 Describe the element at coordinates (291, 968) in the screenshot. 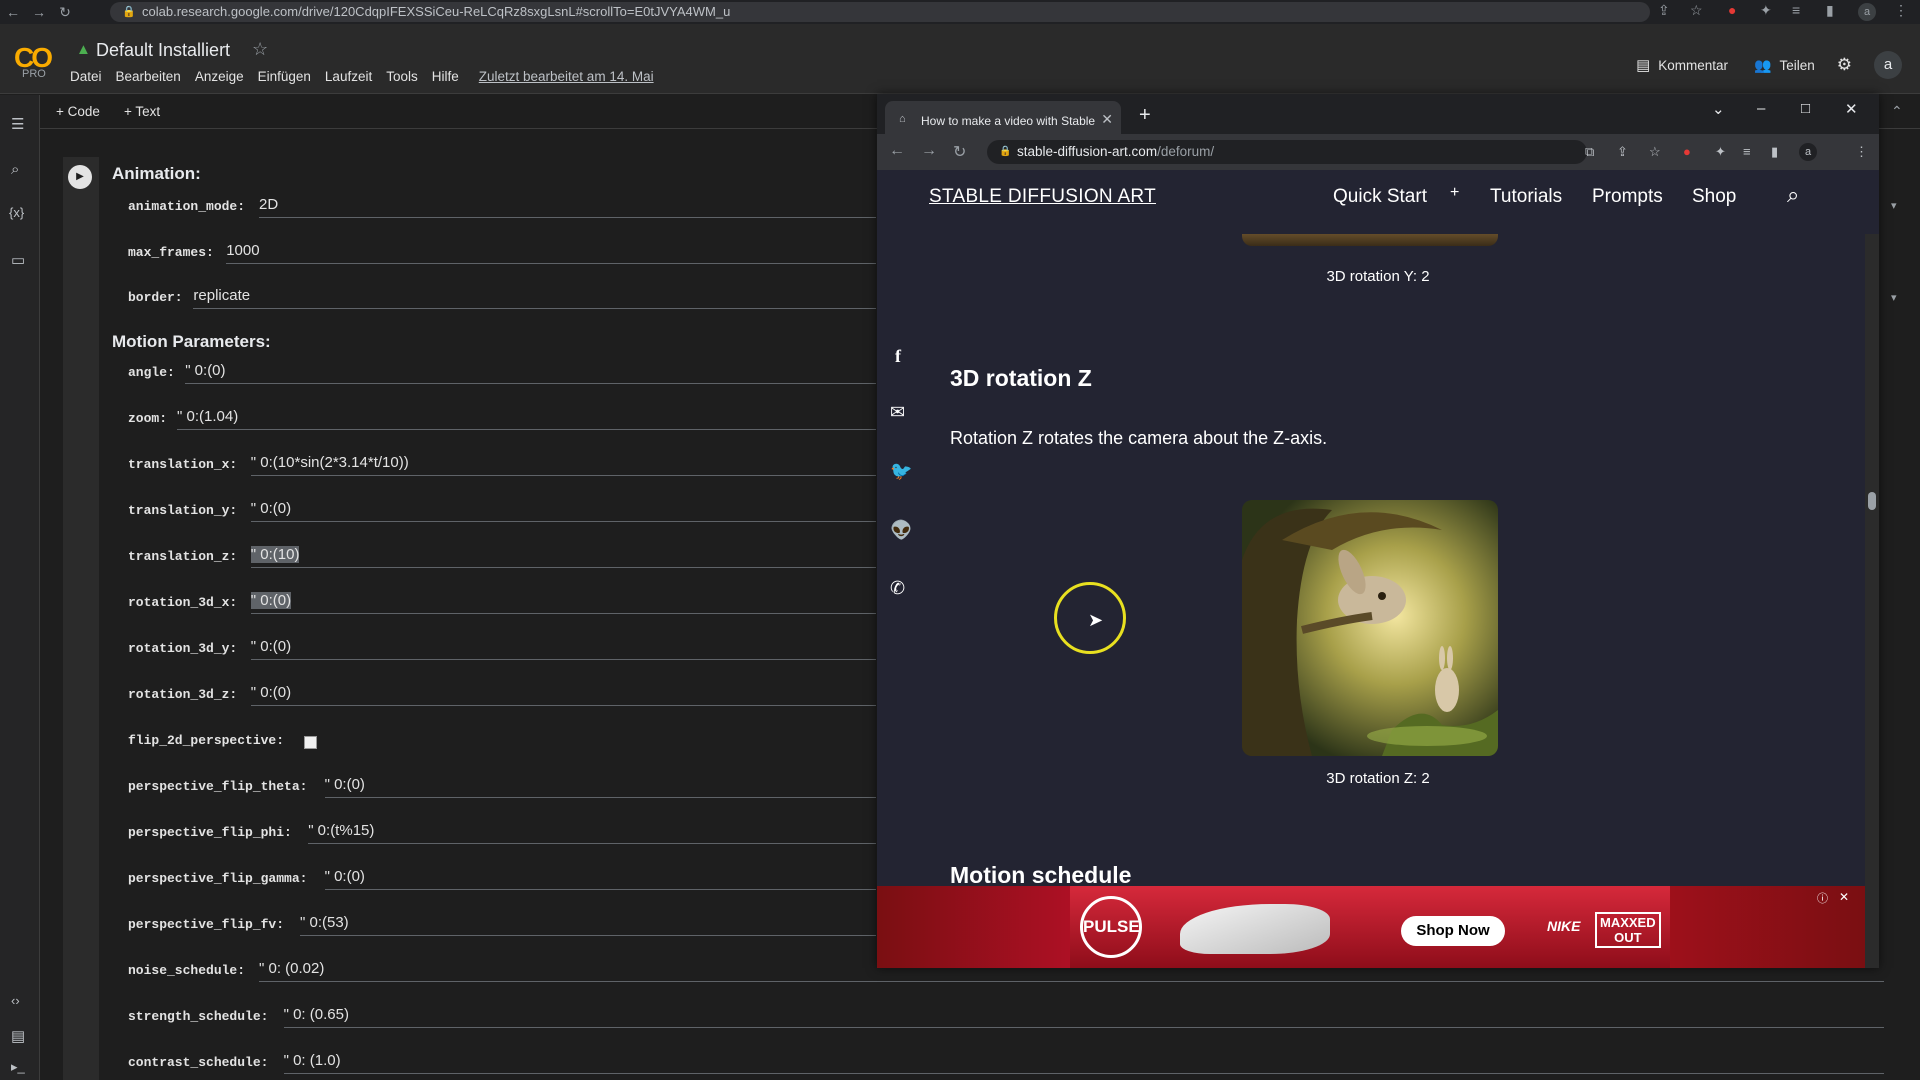

I see `param-value-input: " 0: (0.02)` at that location.